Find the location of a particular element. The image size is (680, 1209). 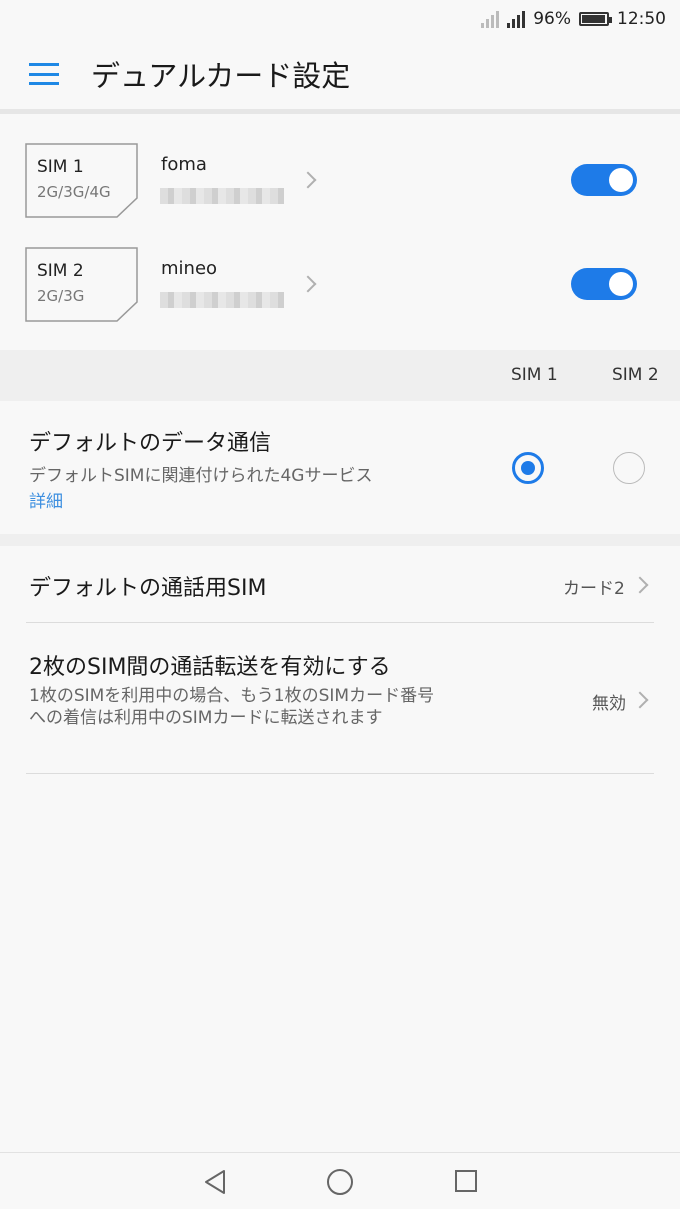

radio-sim2 is located at coordinates (629, 468).